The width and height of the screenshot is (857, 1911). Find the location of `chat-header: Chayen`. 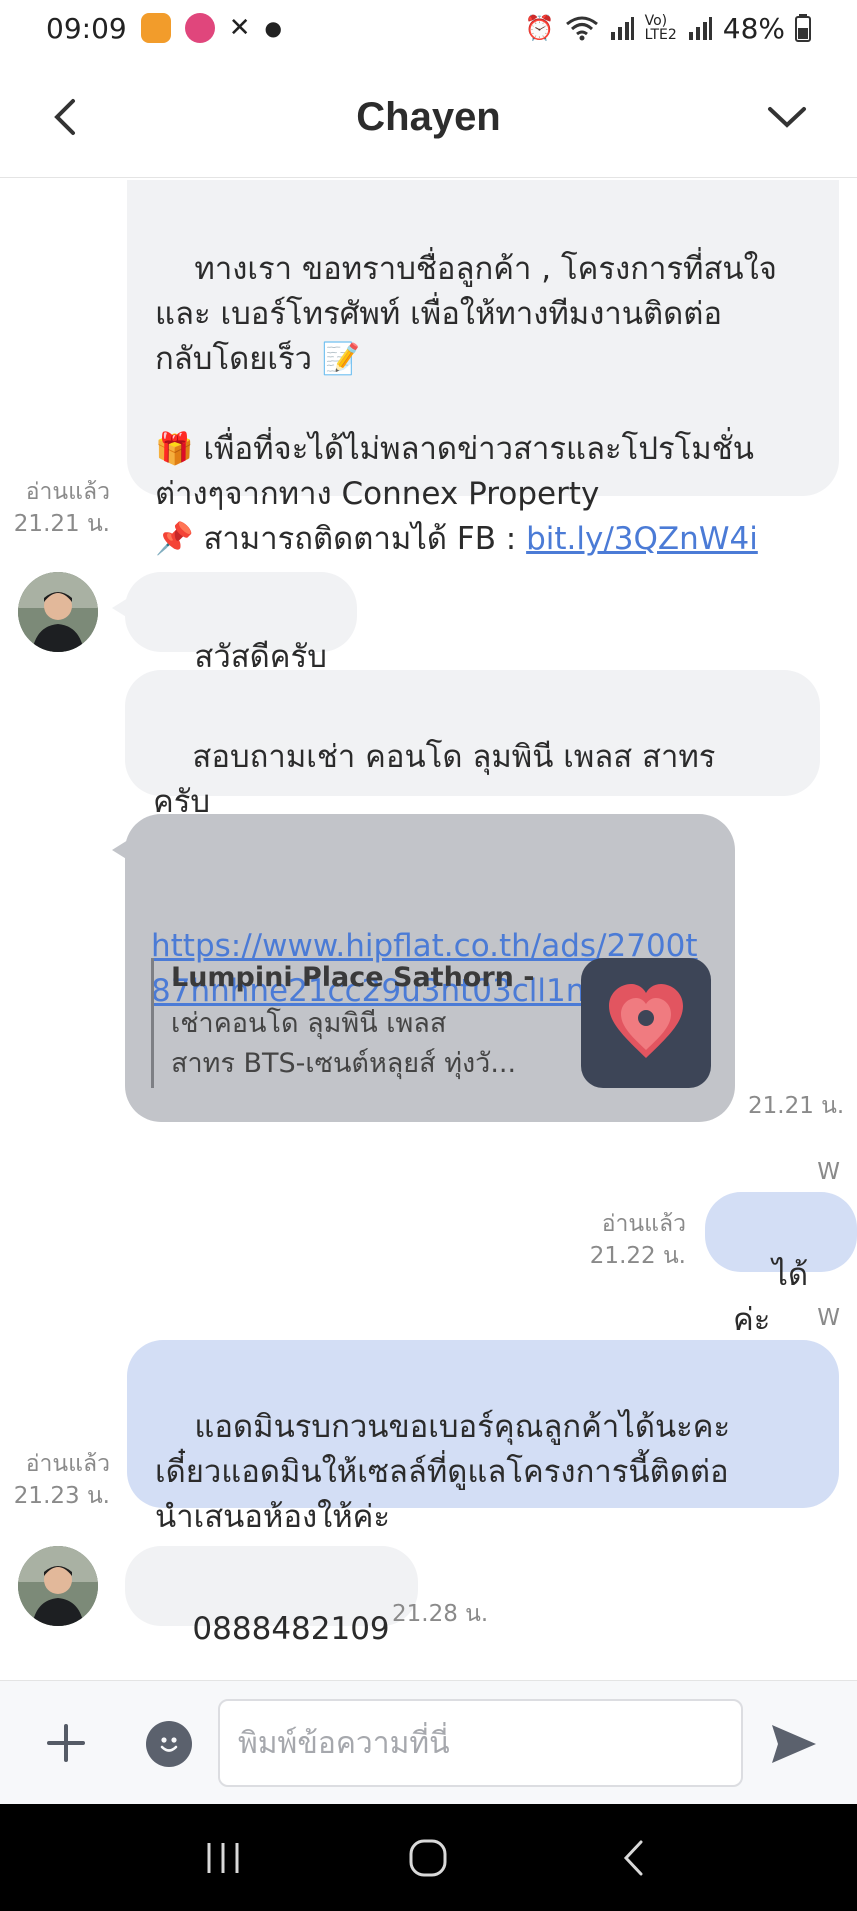

chat-header: Chayen is located at coordinates (428, 118).